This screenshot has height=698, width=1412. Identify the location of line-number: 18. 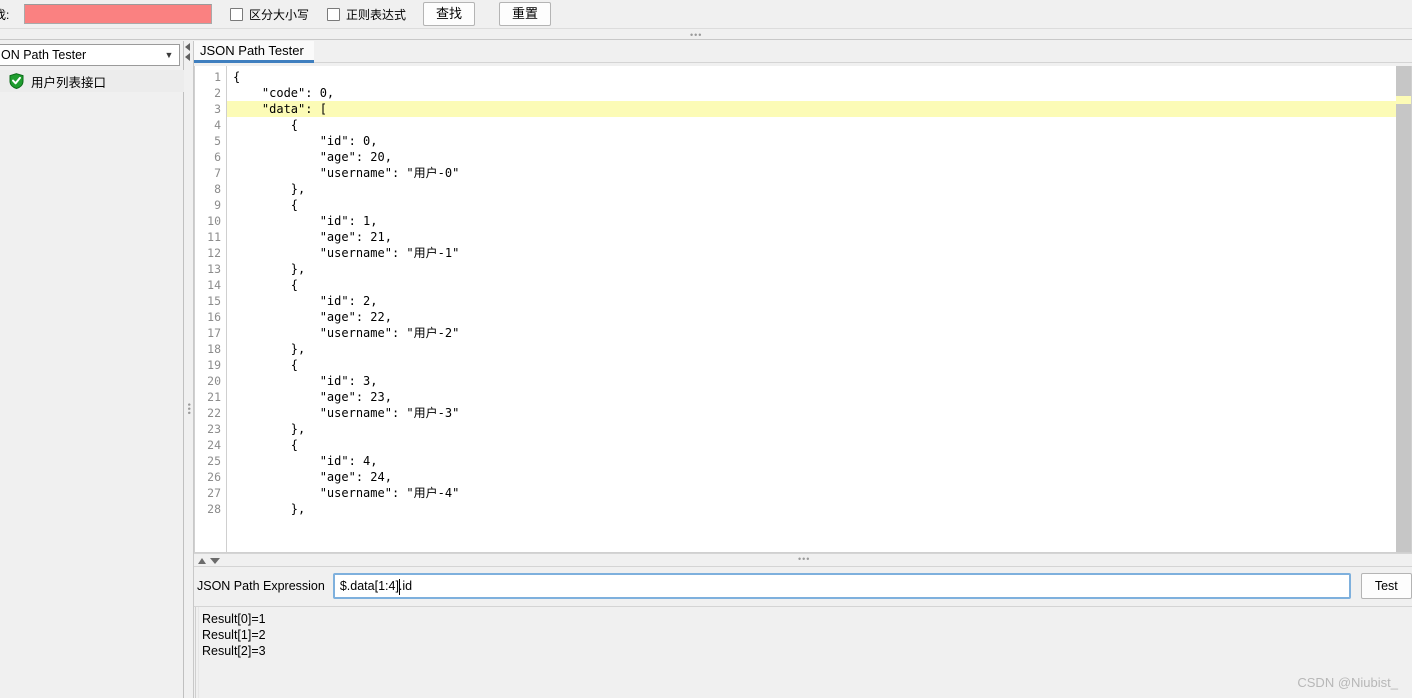
(214, 349).